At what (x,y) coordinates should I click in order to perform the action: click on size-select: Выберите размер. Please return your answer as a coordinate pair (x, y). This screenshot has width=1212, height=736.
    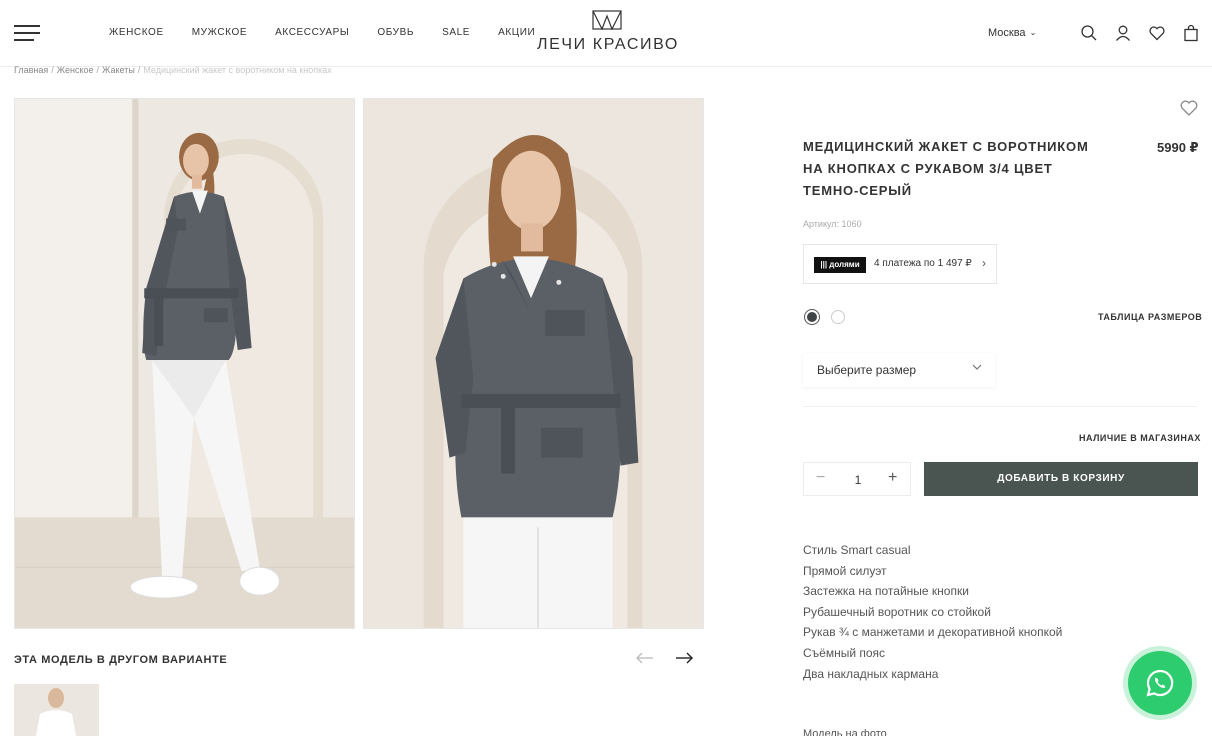
    Looking at the image, I should click on (899, 370).